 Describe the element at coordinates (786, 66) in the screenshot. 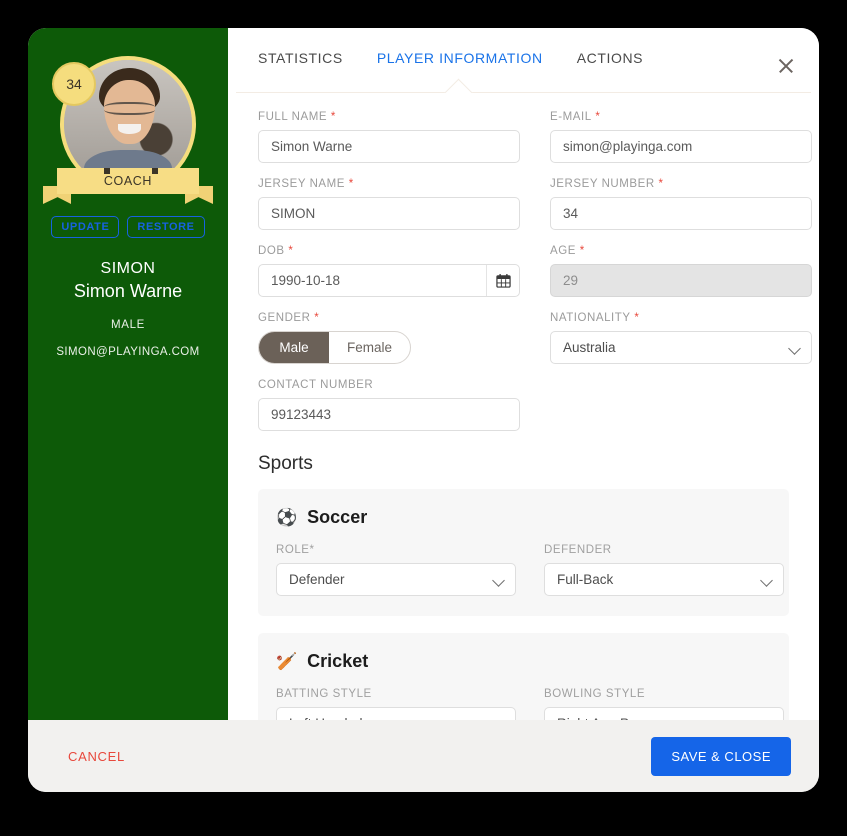

I see `close-icon` at that location.